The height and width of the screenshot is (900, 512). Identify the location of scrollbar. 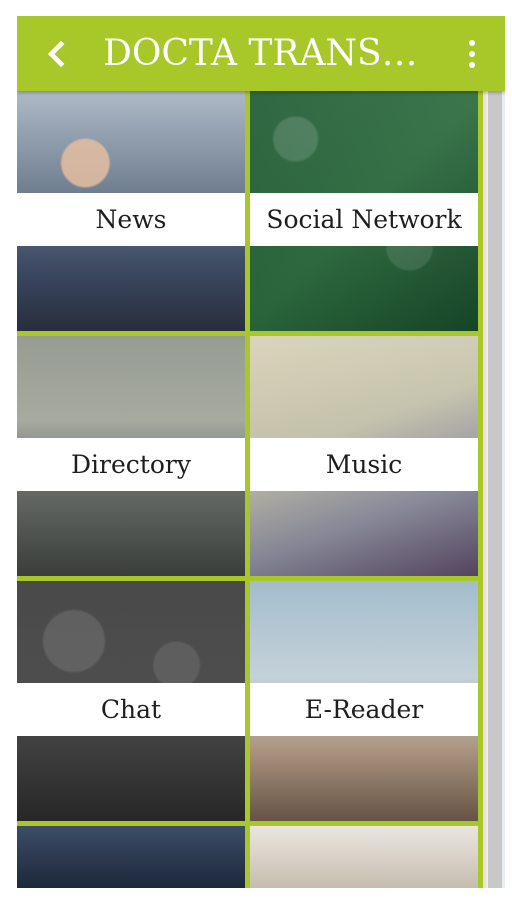
(495, 489).